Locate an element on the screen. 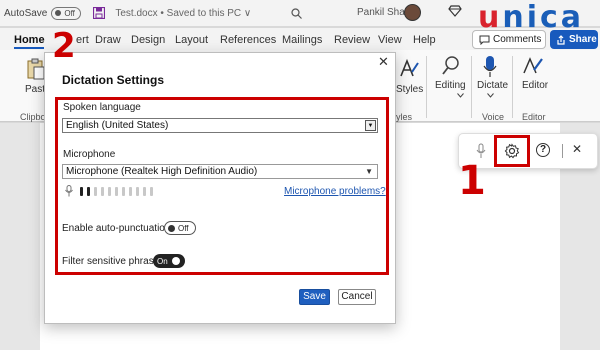  filter-sensitive-state: On is located at coordinates (162, 261).